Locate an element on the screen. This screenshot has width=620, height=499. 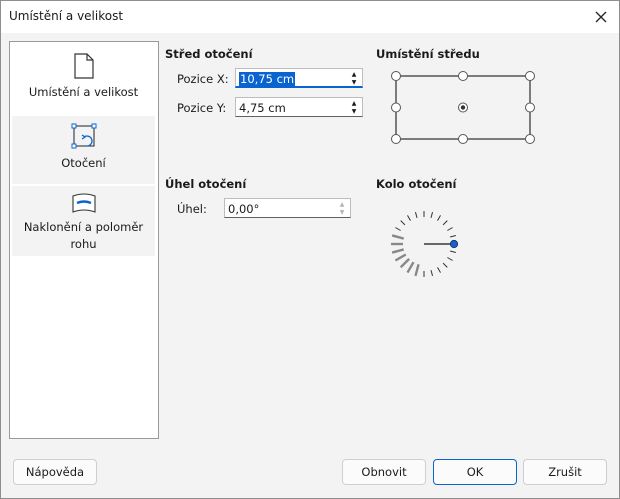
title-bar: Umístění a velikost is located at coordinates (310, 17).